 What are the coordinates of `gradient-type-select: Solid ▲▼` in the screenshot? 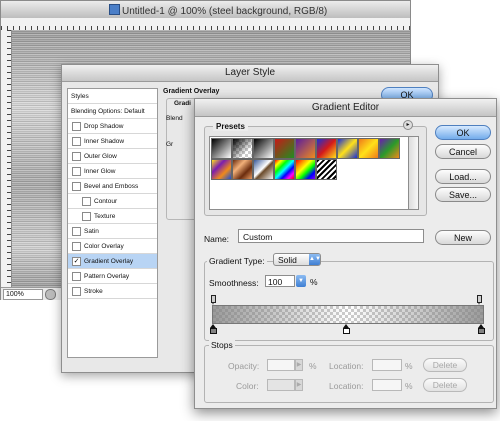 It's located at (297, 259).